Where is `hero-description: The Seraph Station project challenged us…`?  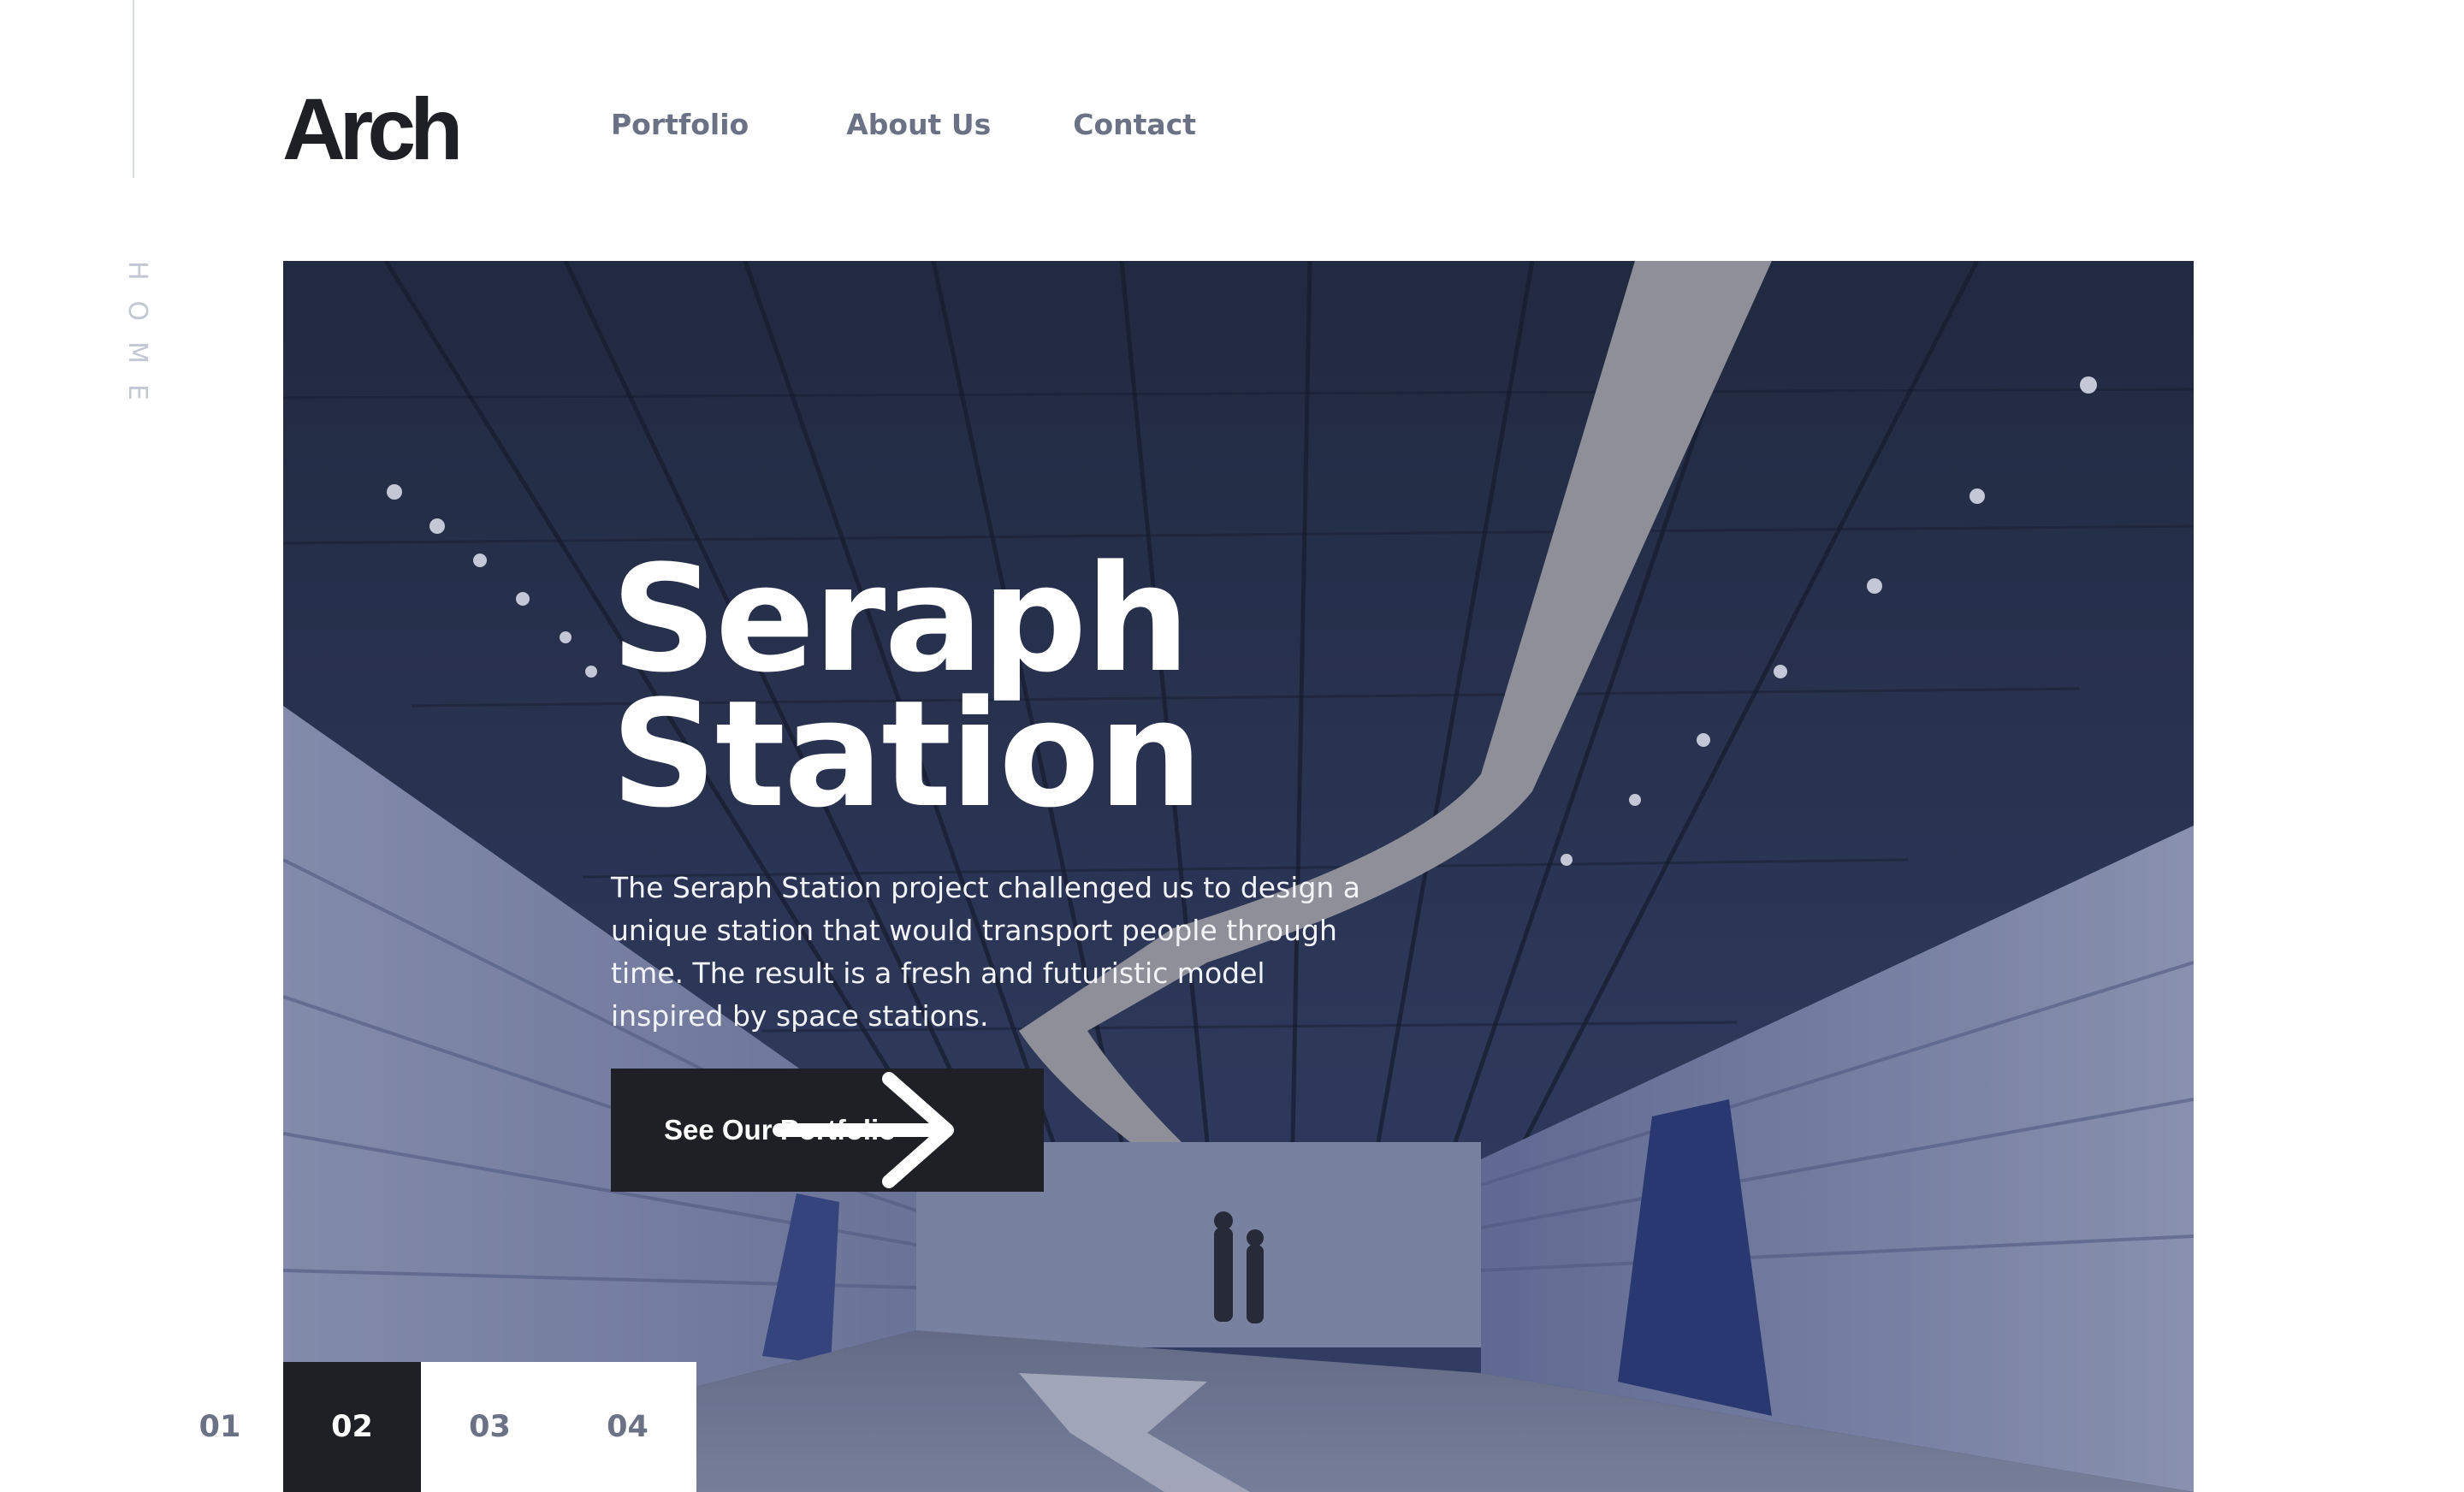
hero-description: The Seraph Station project challenged us… is located at coordinates (986, 952).